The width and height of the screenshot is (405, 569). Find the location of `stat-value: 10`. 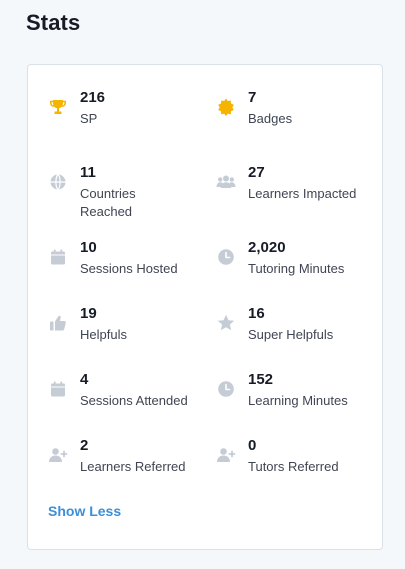

stat-value: 10 is located at coordinates (88, 247).